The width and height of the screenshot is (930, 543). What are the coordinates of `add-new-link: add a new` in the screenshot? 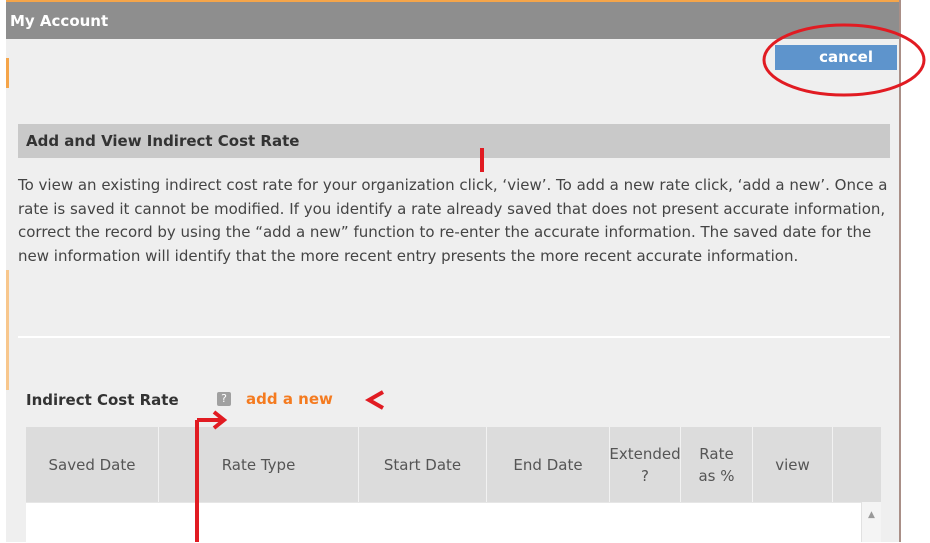 It's located at (289, 399).